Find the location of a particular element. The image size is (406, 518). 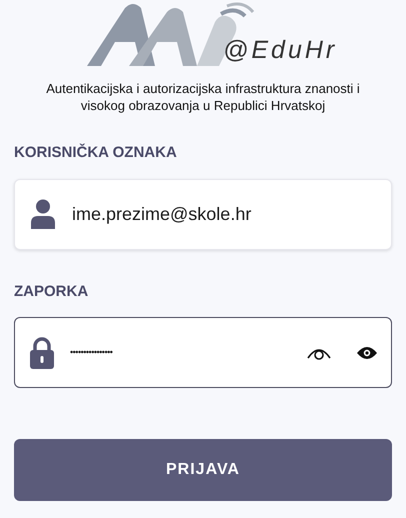

field-value: ime.prezime@skole.hr is located at coordinates (162, 214).